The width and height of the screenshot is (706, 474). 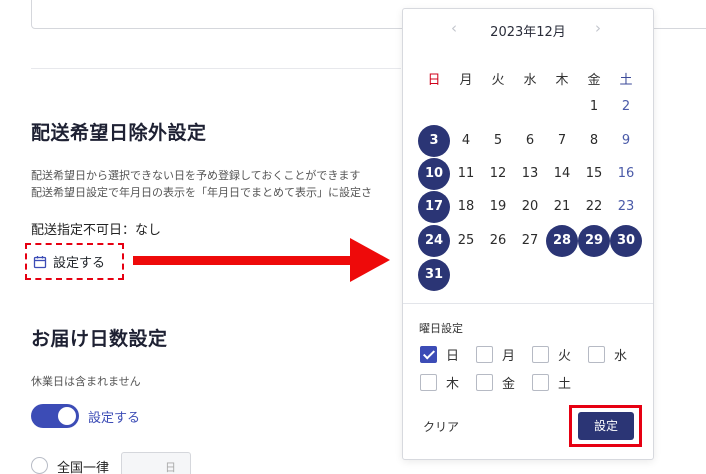 What do you see at coordinates (466, 207) in the screenshot?
I see `calendar-day: 18` at bounding box center [466, 207].